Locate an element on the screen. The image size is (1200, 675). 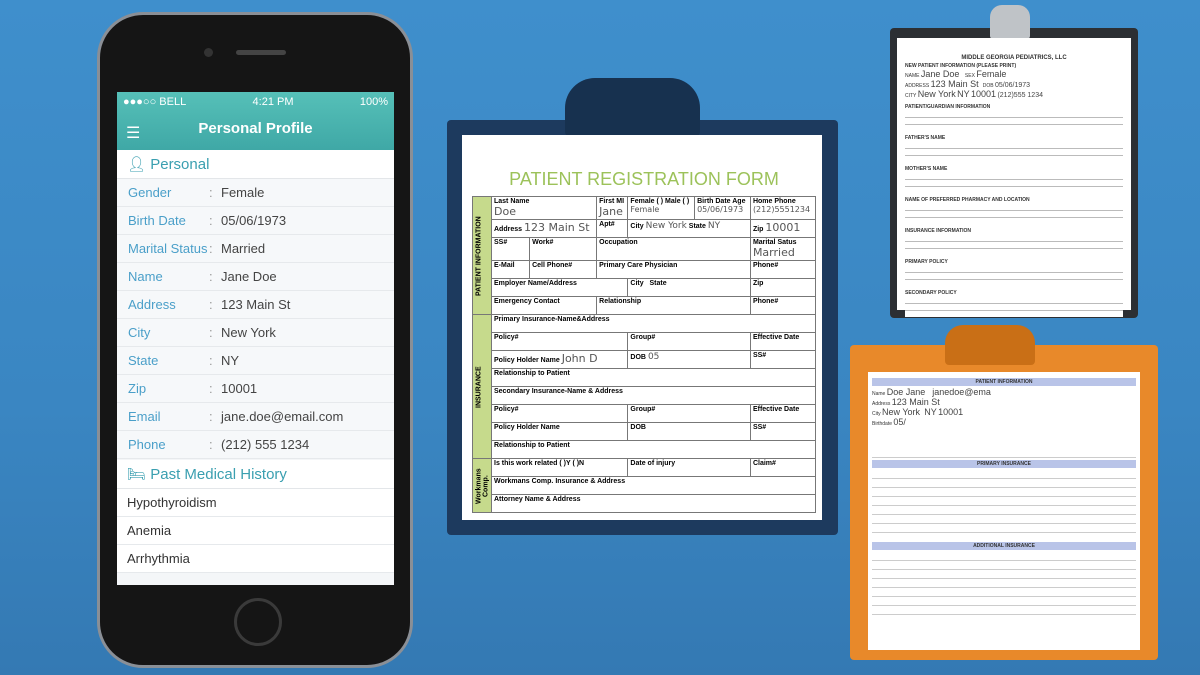
section-label: INSURANCE is located at coordinates (482, 386).